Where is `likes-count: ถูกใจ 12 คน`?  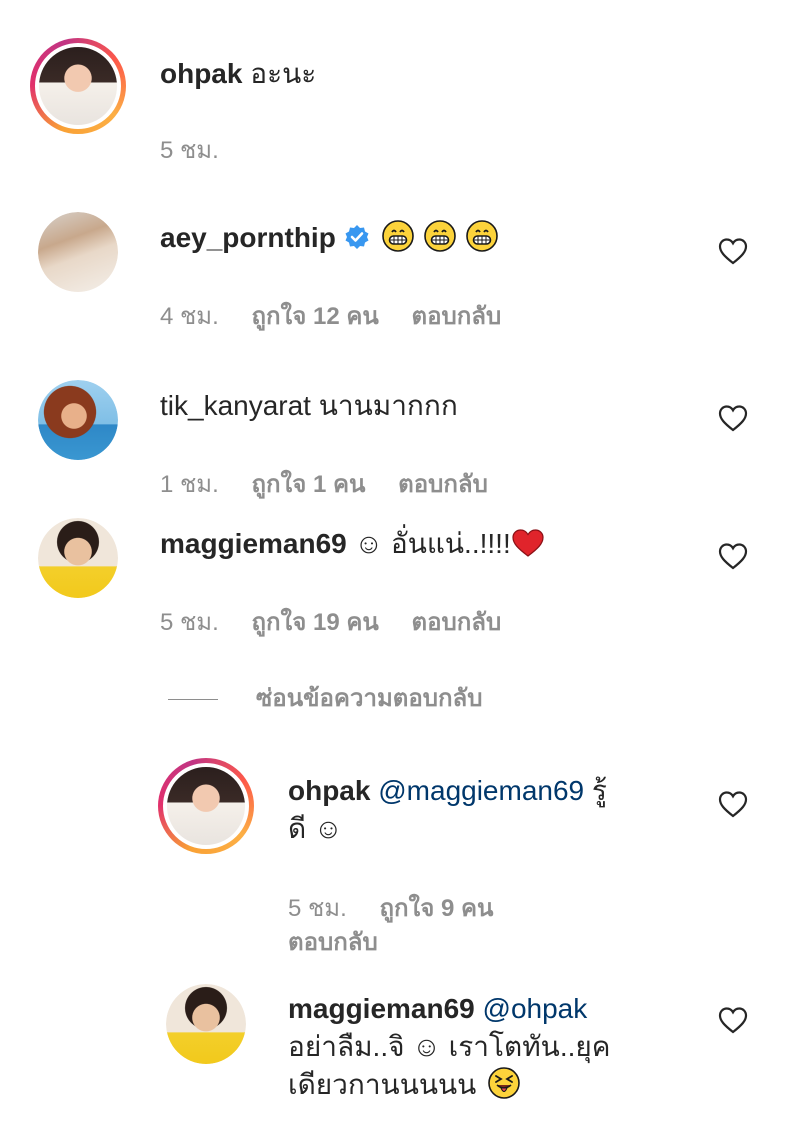 likes-count: ถูกใจ 12 คน is located at coordinates (314, 316).